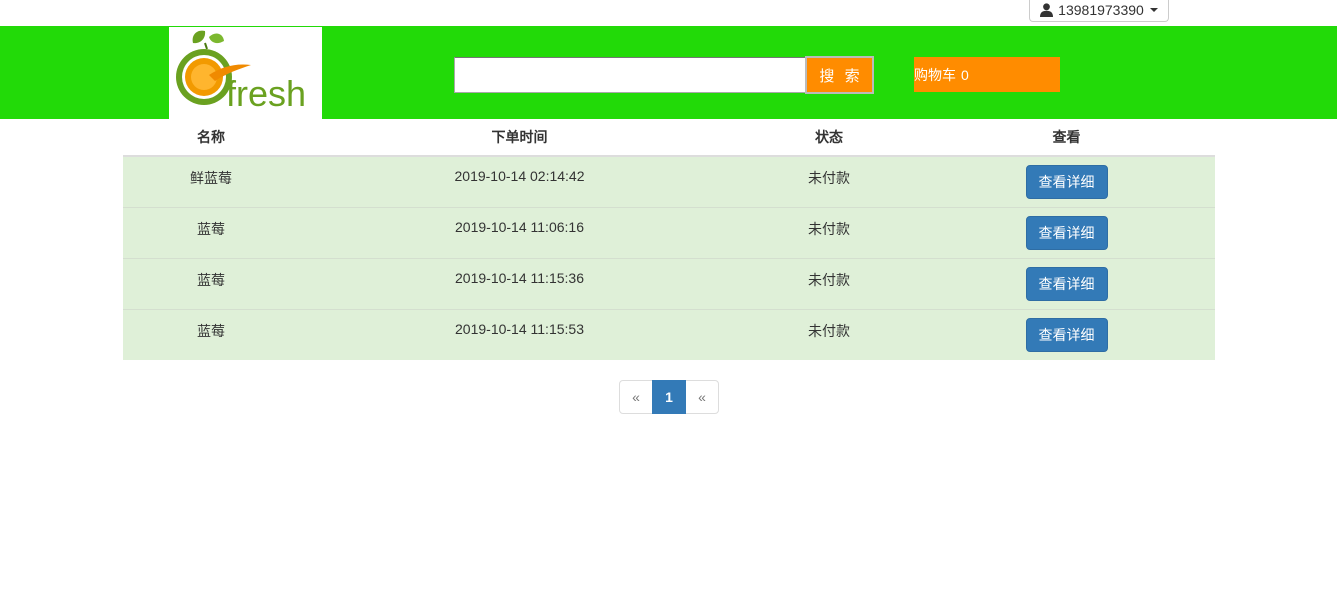  What do you see at coordinates (519, 232) in the screenshot?
I see `order-time: 2019-10-14 11:06:16` at bounding box center [519, 232].